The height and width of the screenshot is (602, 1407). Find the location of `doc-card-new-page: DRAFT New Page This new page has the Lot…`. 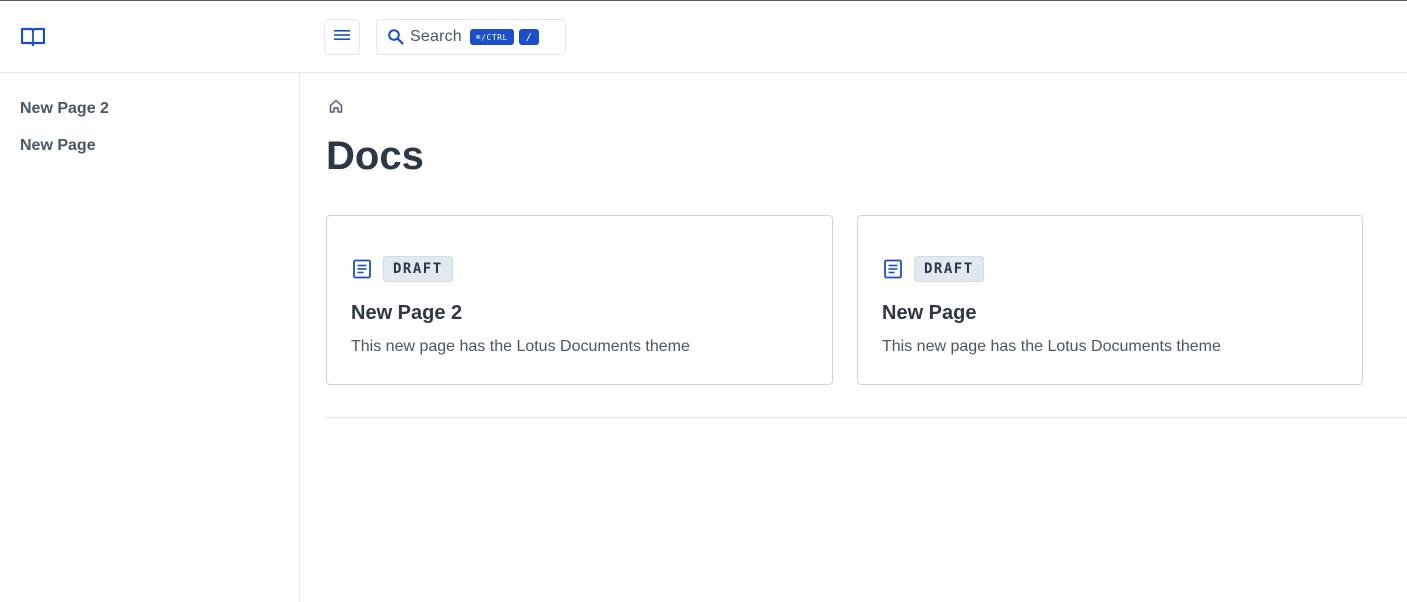

doc-card-new-page: DRAFT New Page This new page has the Lot… is located at coordinates (1110, 300).